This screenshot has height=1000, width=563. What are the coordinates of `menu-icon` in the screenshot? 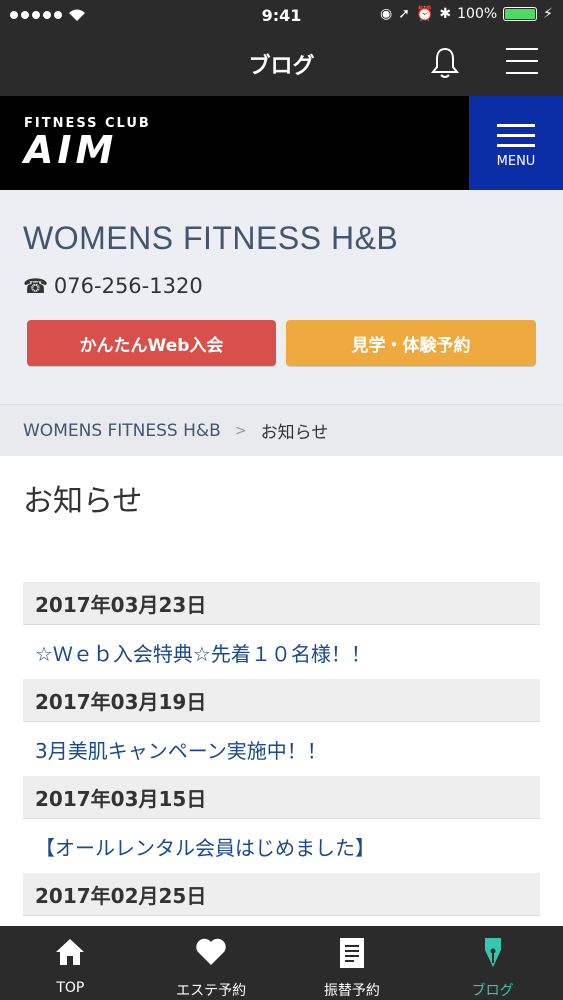 It's located at (516, 139).